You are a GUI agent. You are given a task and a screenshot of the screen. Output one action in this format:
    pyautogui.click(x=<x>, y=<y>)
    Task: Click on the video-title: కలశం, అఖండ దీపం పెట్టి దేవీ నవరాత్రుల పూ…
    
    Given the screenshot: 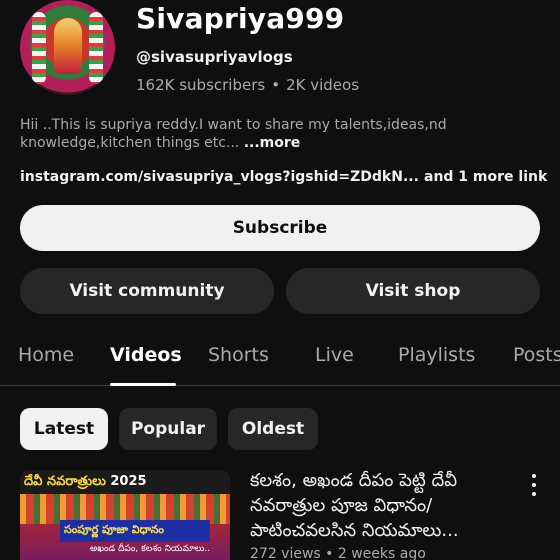 What is the action you would take?
    pyautogui.click(x=385, y=505)
    